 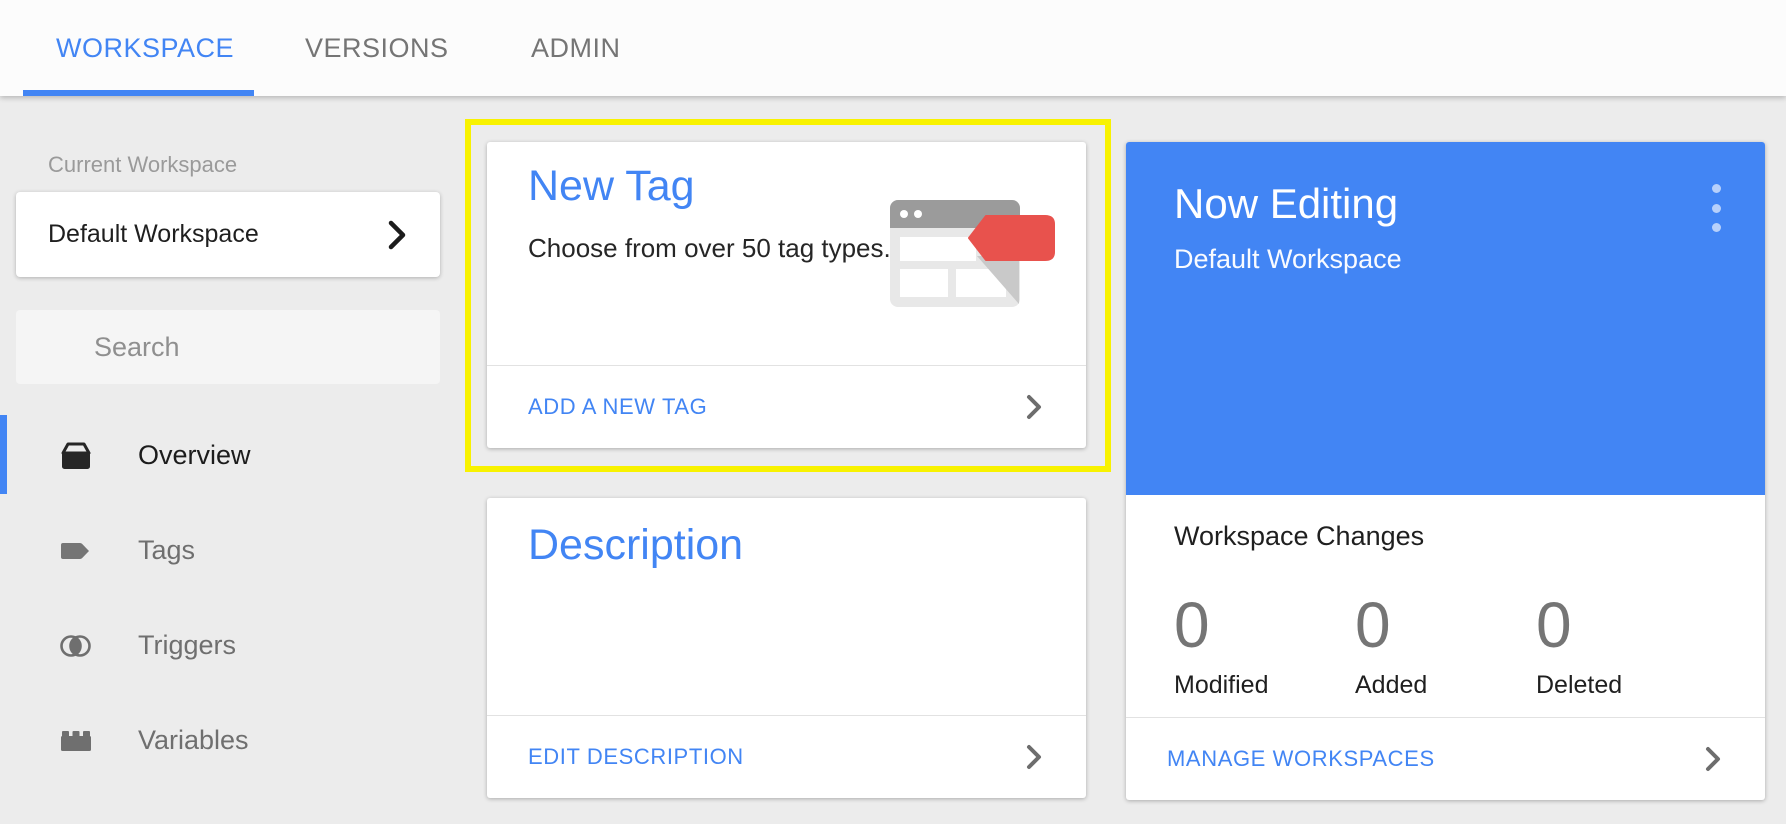 What do you see at coordinates (1716, 208) in the screenshot?
I see `kebab-menu-icon` at bounding box center [1716, 208].